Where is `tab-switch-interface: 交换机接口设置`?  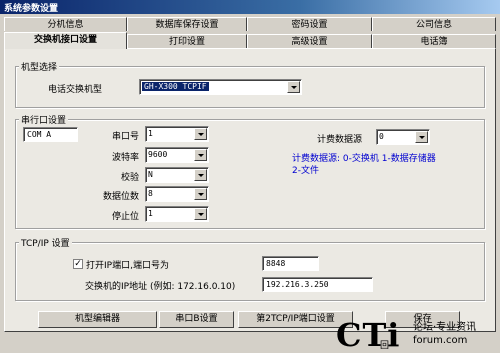
tab-switch-interface: 交换机接口设置 is located at coordinates (65, 40).